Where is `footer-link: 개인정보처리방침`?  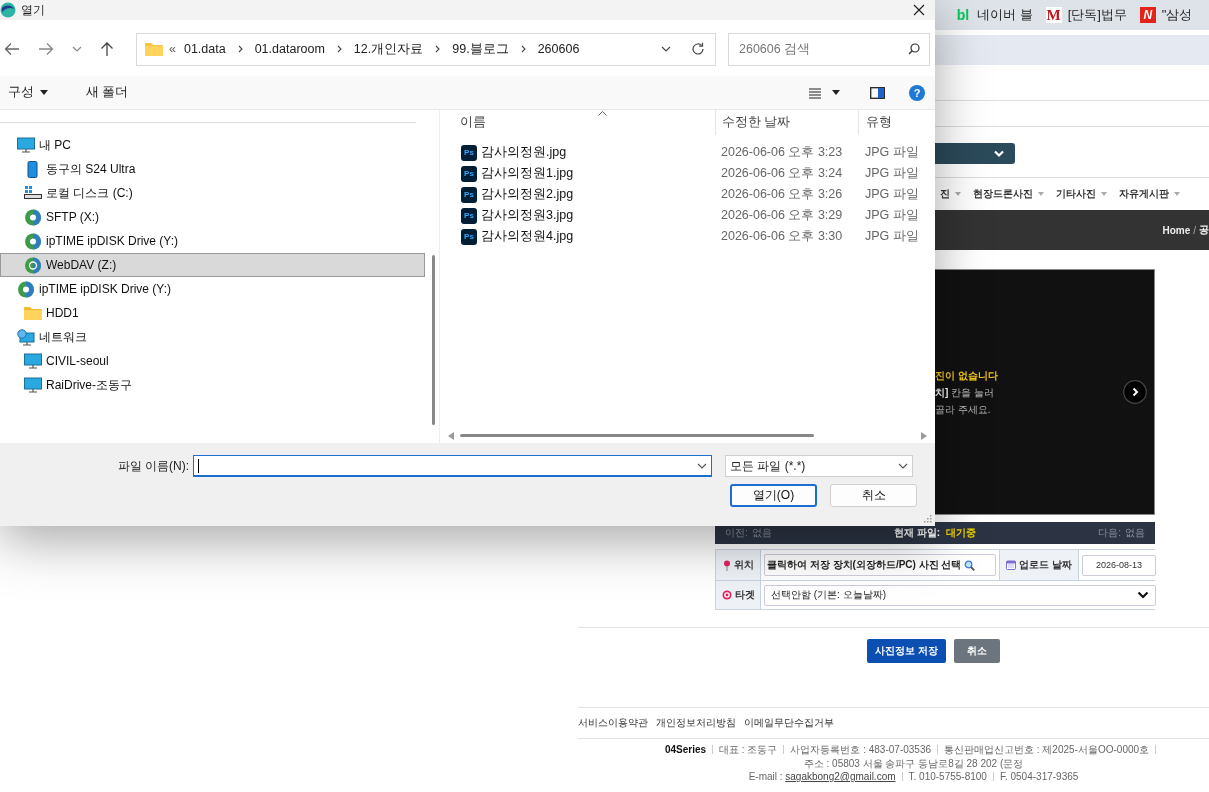
footer-link: 개인정보처리방침 is located at coordinates (696, 723).